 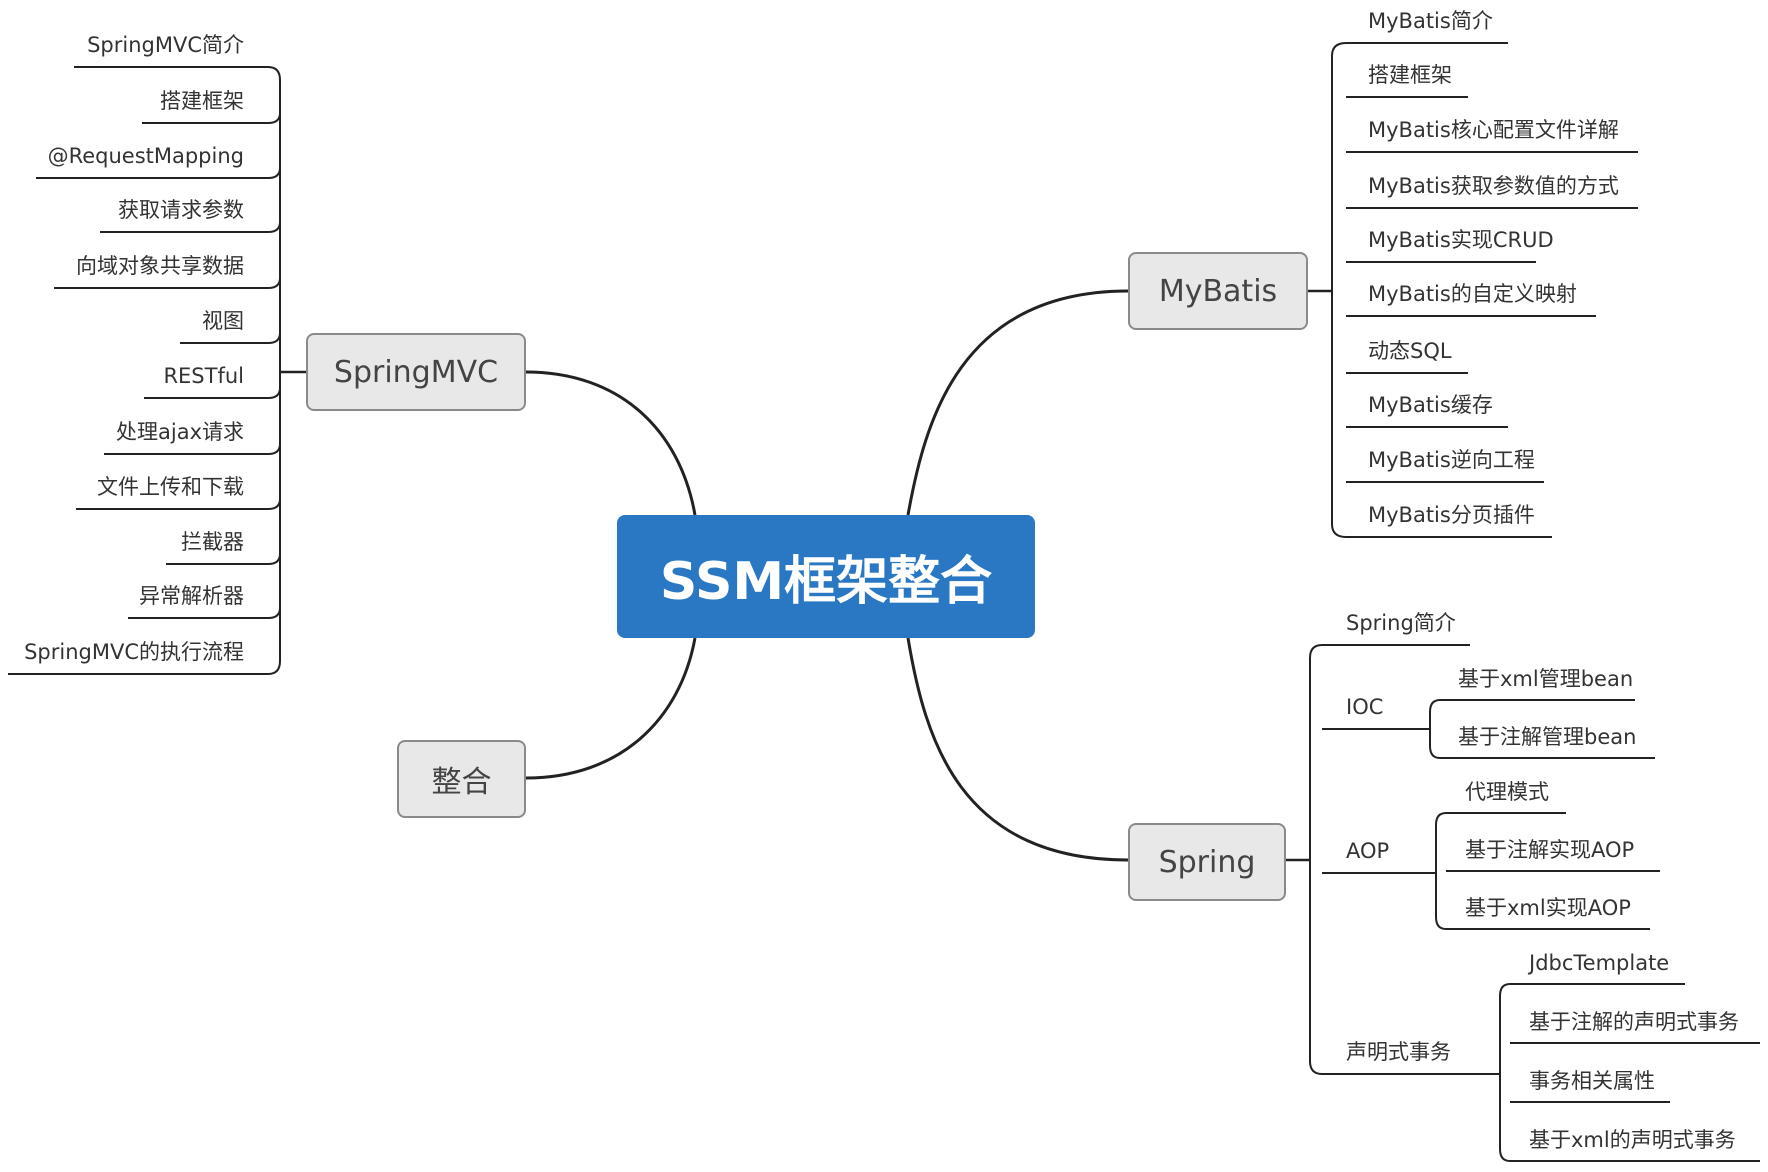 What do you see at coordinates (134, 652) in the screenshot?
I see `springmvc-topic: SpringMVC的执行流程` at bounding box center [134, 652].